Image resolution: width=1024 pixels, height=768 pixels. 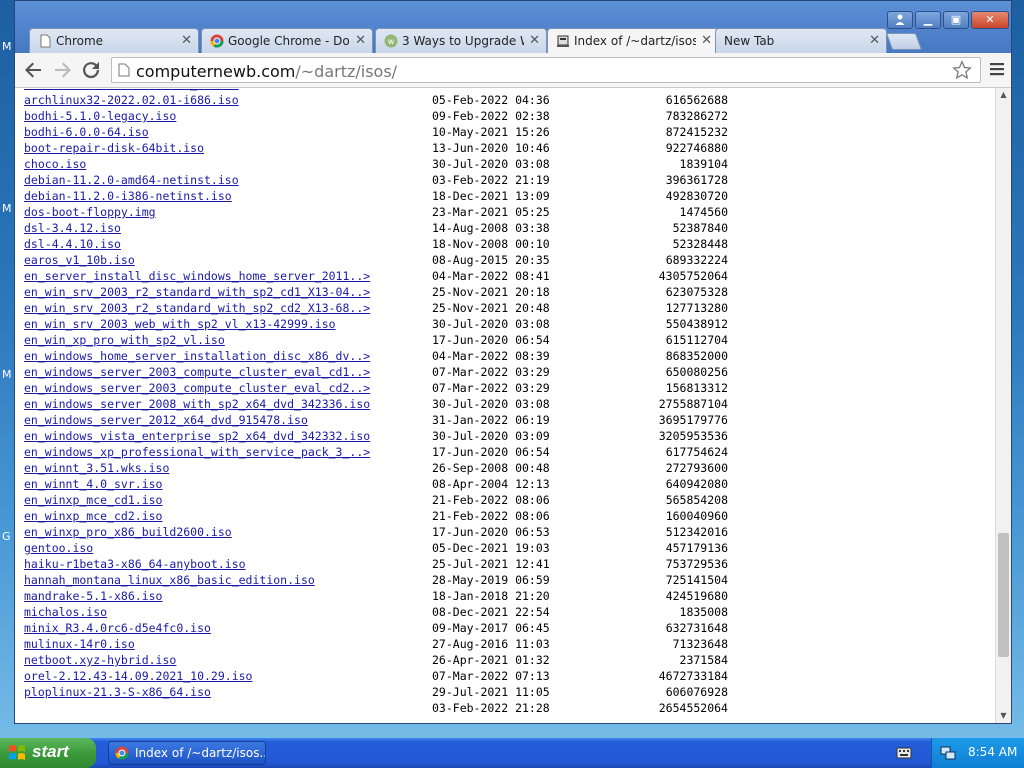 I want to click on file-link: en_winxp_mce_cd1.iso, so click(x=93, y=500).